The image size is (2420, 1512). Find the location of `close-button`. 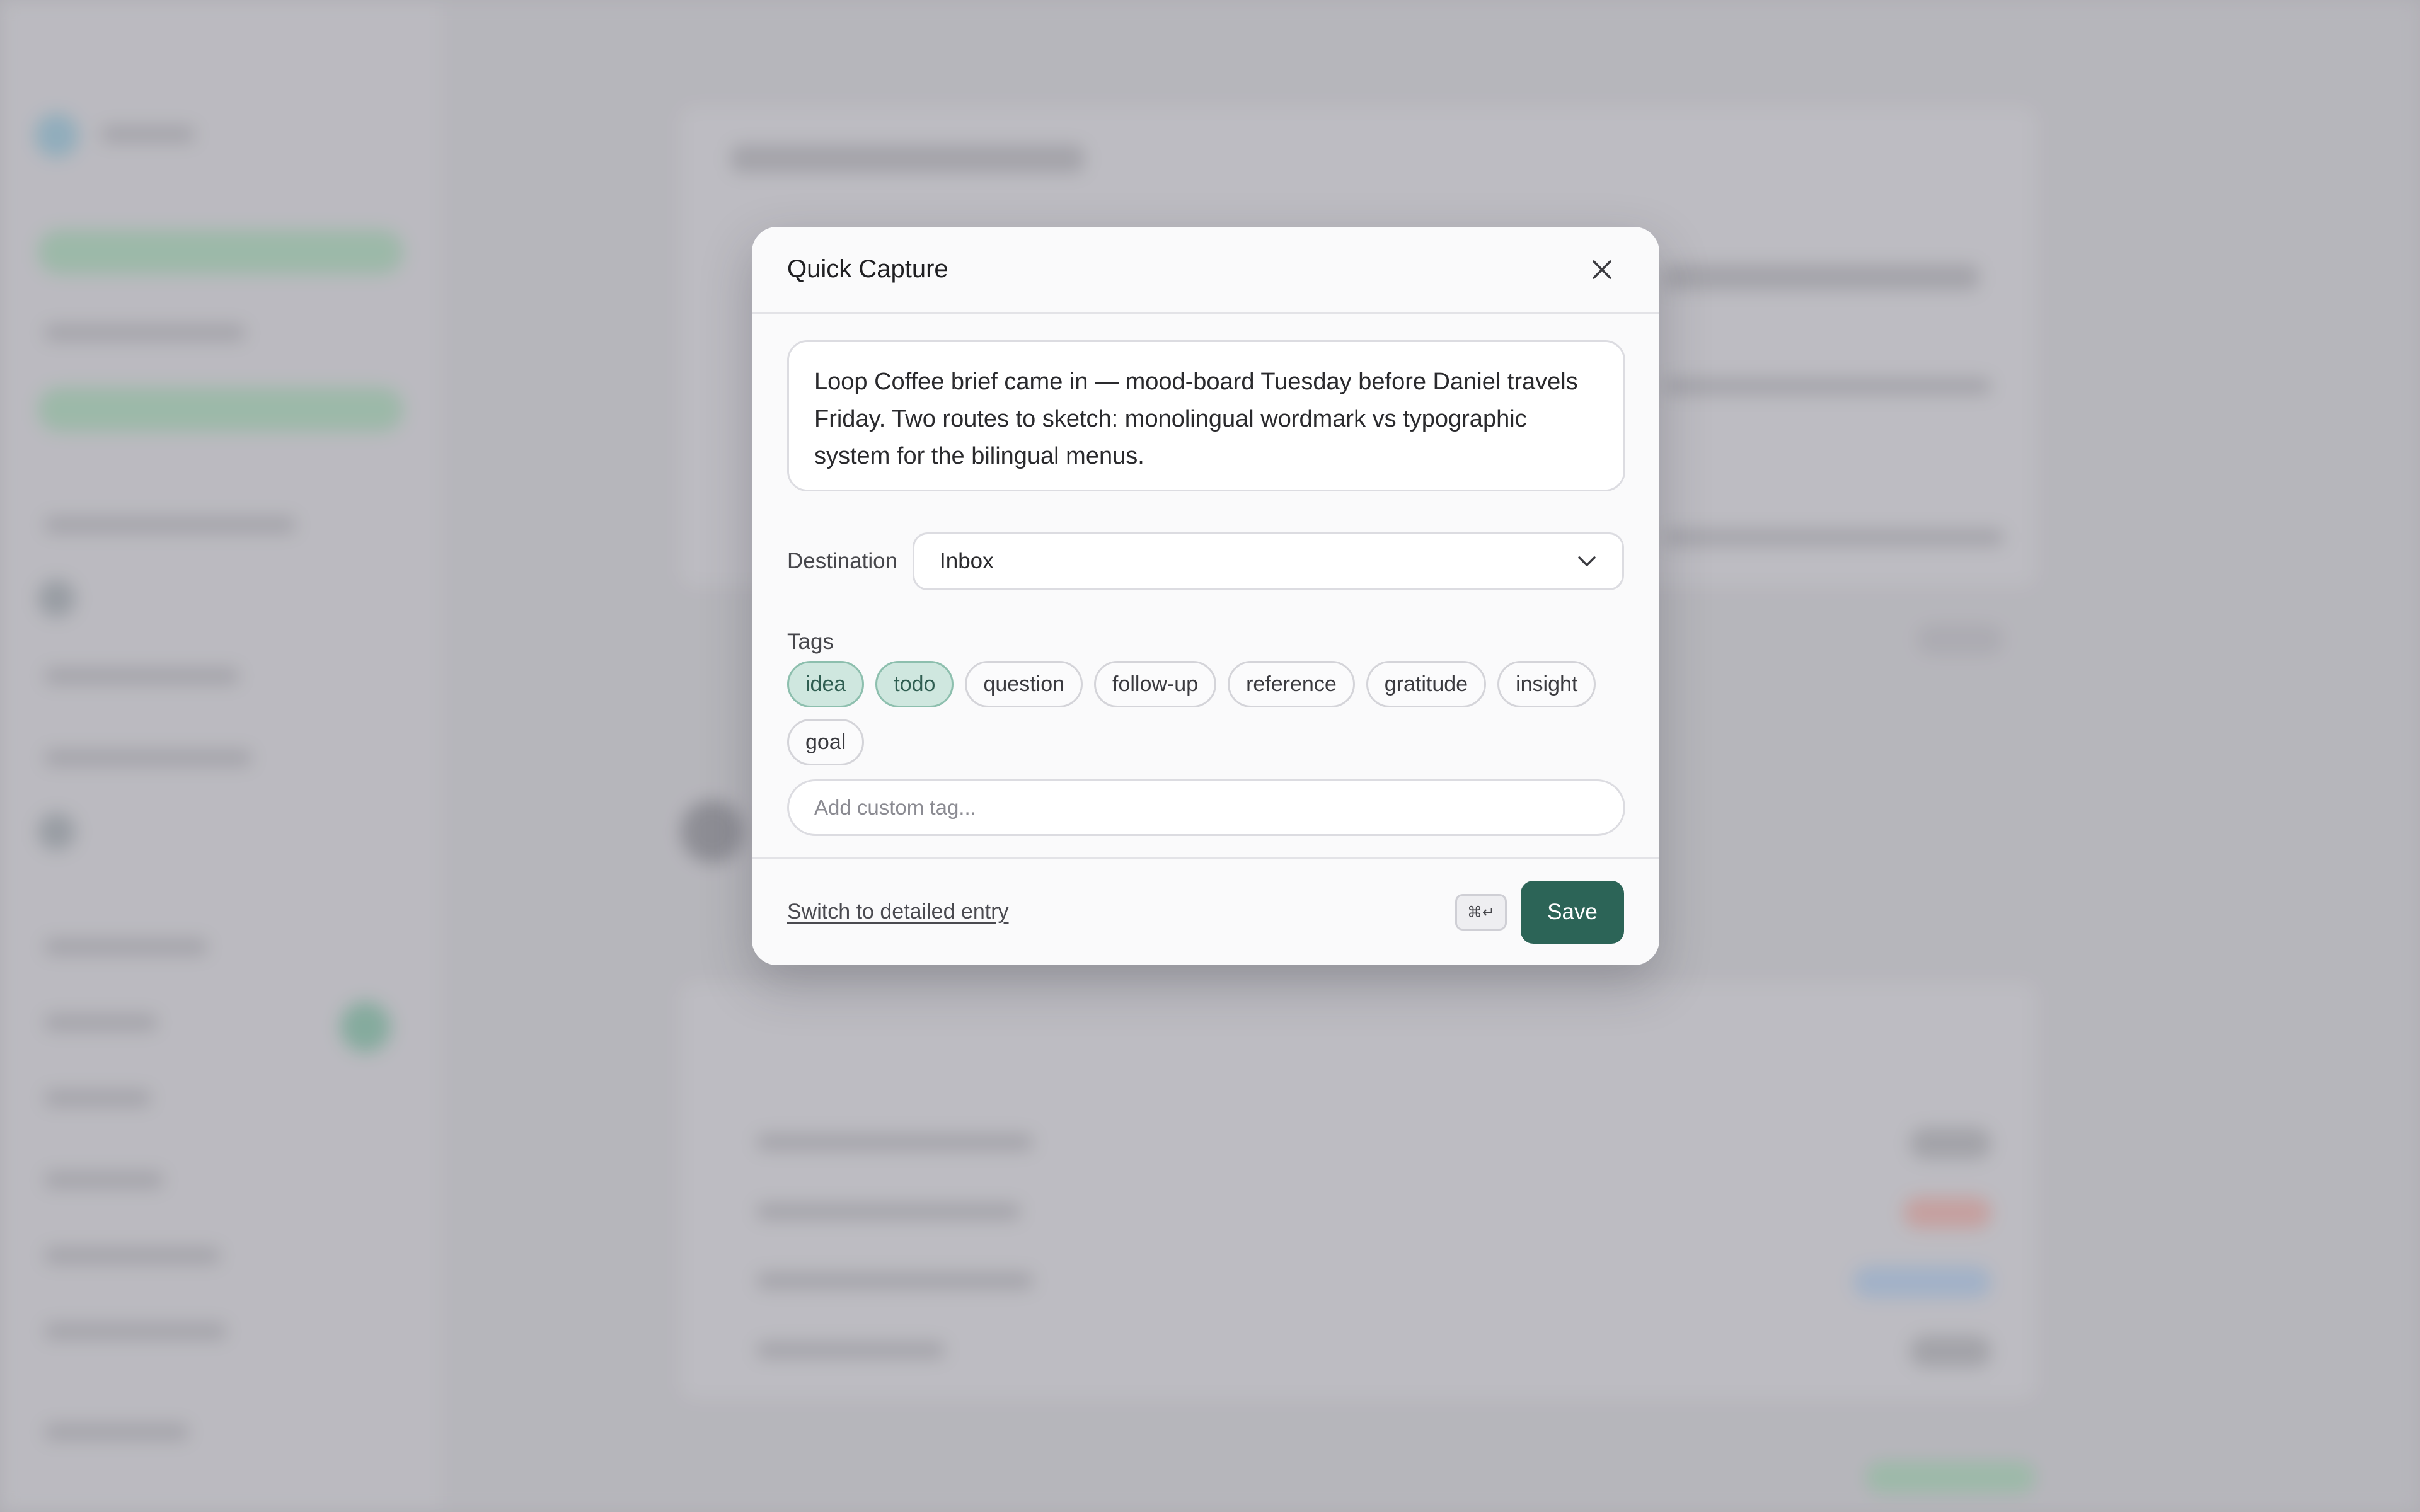

close-button is located at coordinates (1602, 270).